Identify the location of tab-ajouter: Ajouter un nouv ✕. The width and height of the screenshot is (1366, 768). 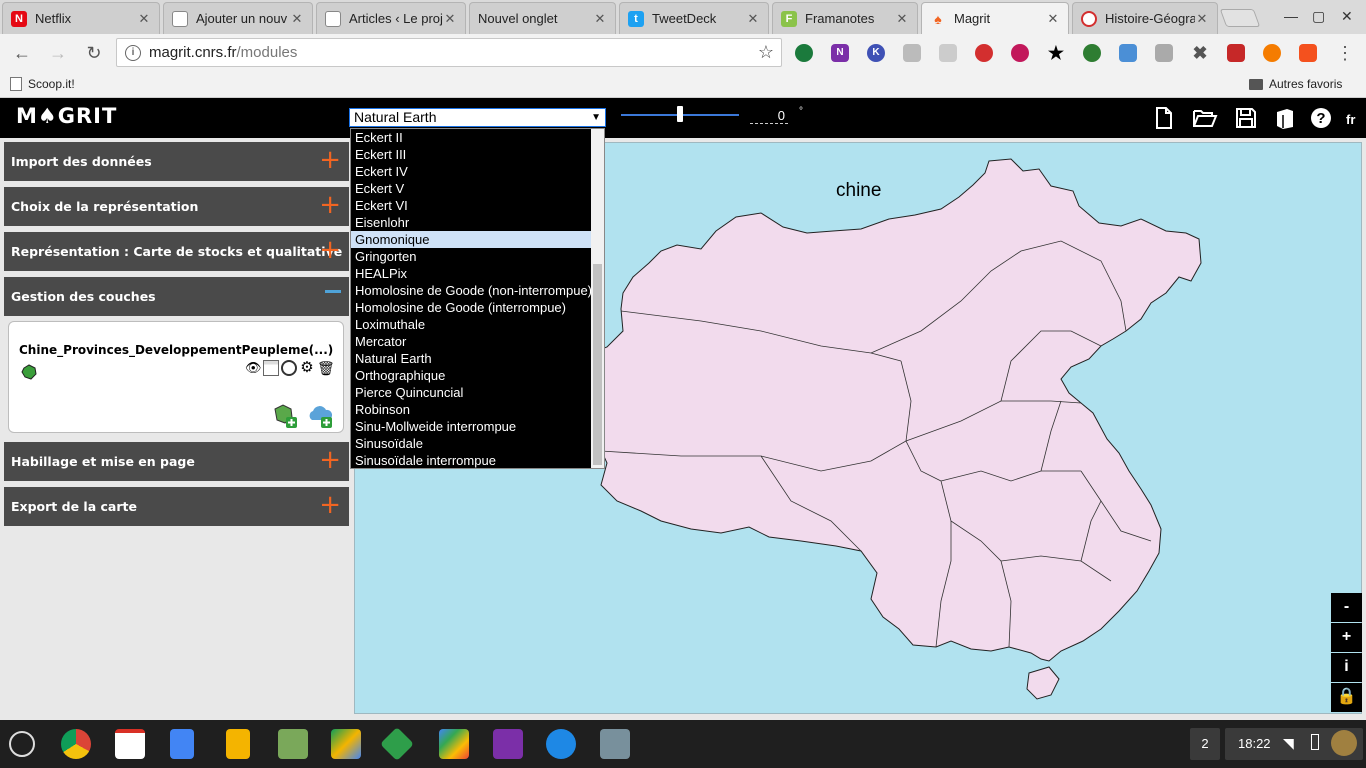
(238, 18).